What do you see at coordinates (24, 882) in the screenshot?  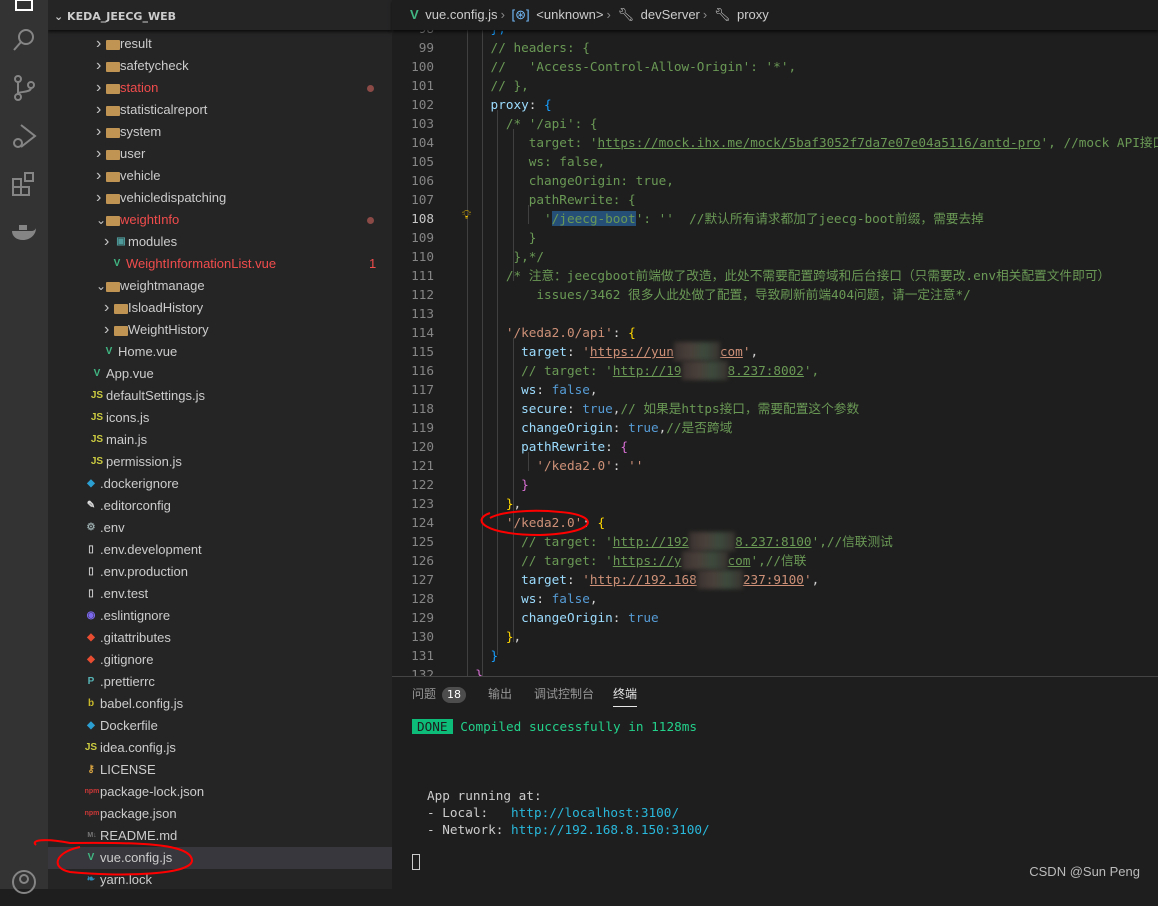 I see `account-icon` at bounding box center [24, 882].